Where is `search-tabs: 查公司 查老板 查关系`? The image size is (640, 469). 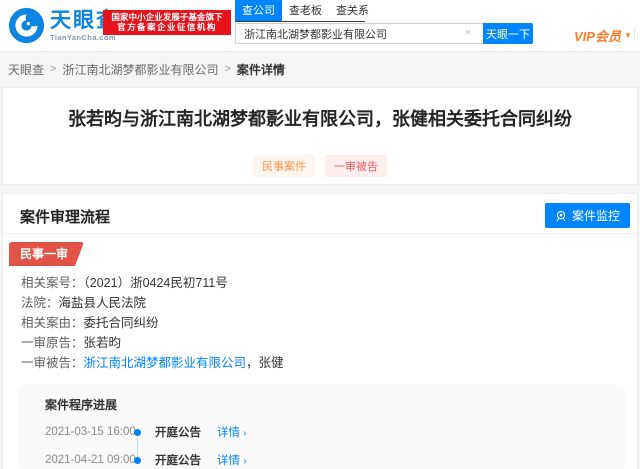 search-tabs: 查公司 查老板 查关系 is located at coordinates (302, 11).